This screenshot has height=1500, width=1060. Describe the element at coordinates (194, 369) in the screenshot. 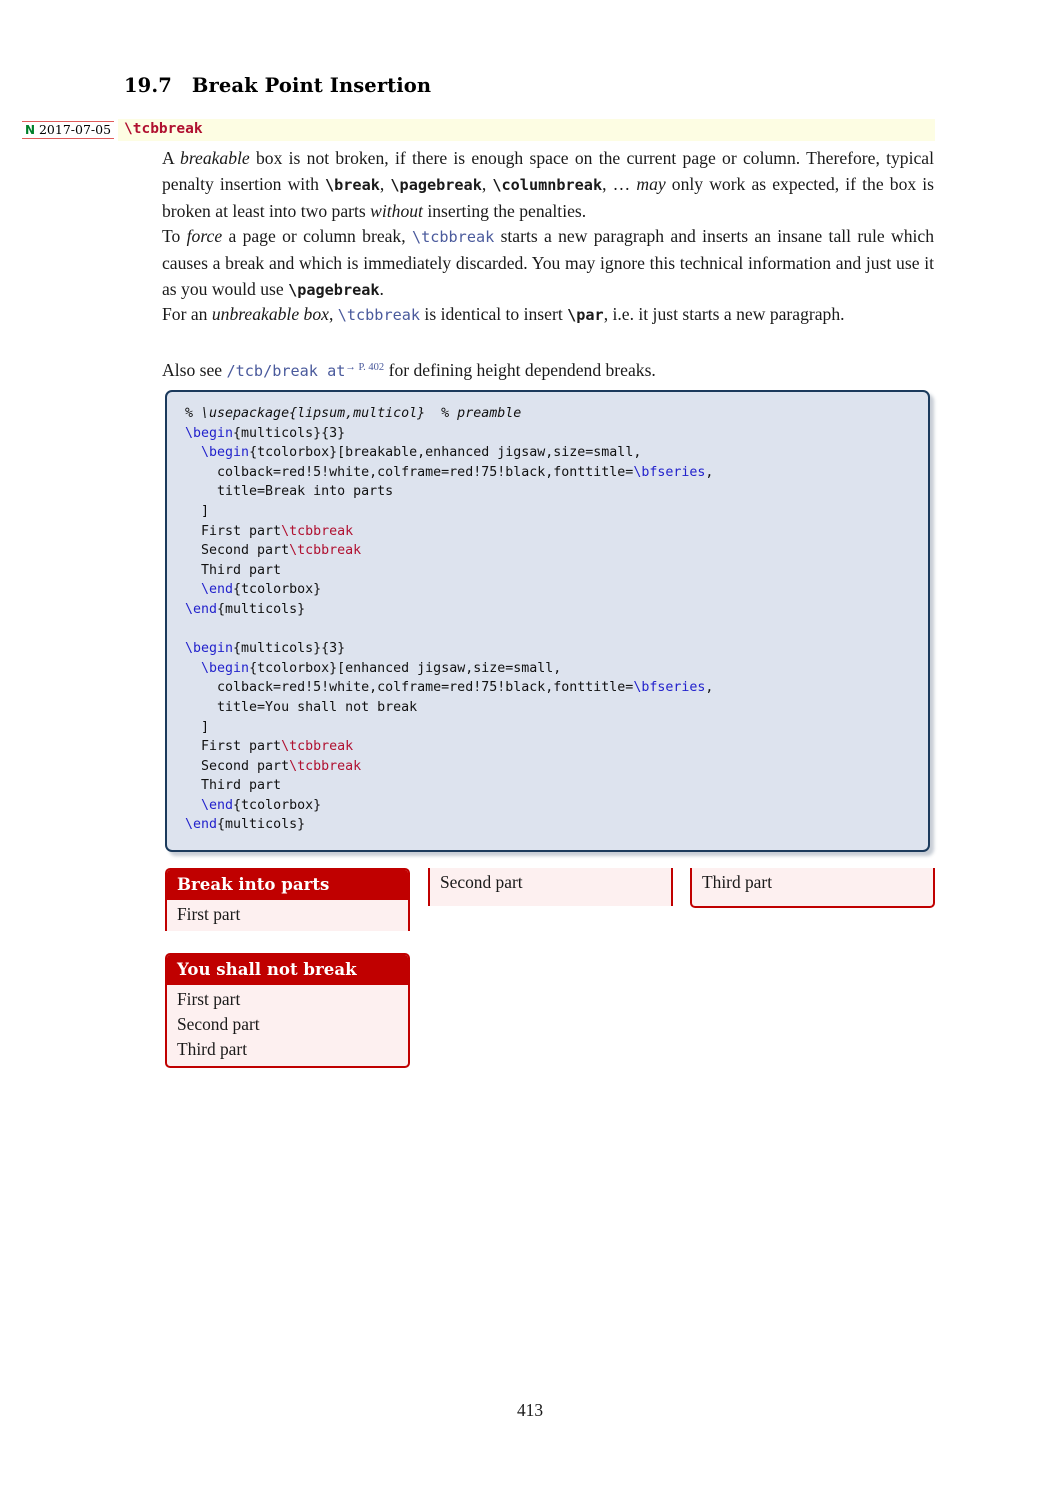

I see `text-run: Also see` at that location.